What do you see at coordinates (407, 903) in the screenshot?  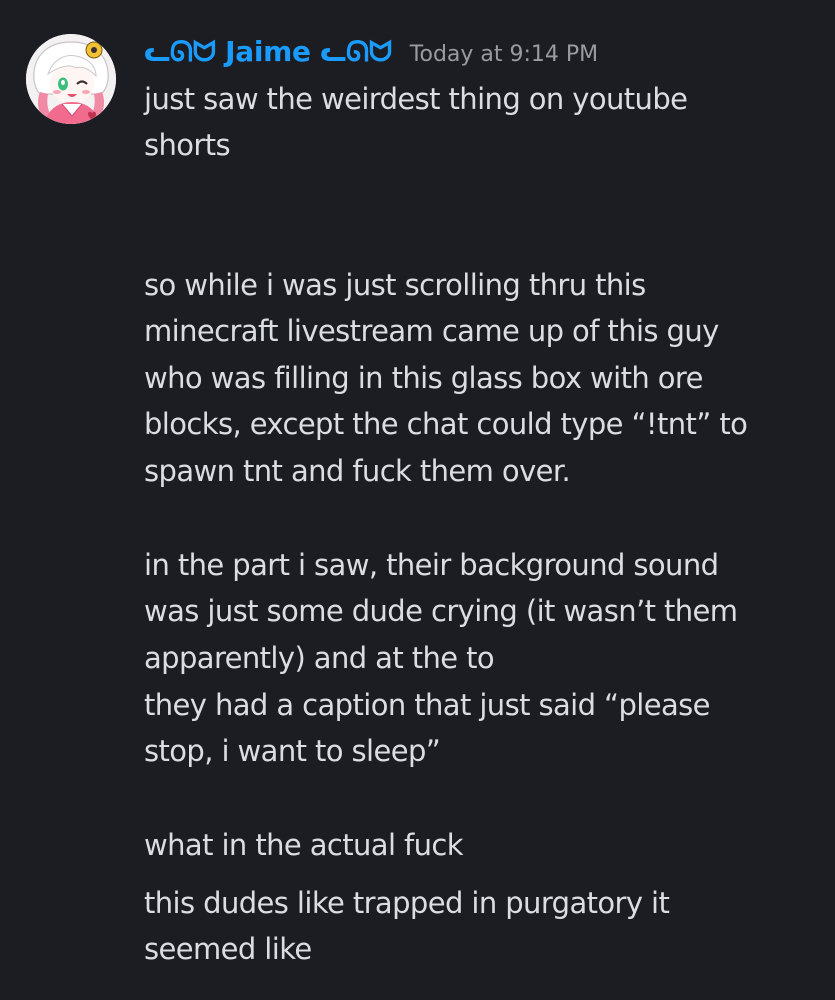 I see `message-line: this dudes like trapped in purgatory it` at bounding box center [407, 903].